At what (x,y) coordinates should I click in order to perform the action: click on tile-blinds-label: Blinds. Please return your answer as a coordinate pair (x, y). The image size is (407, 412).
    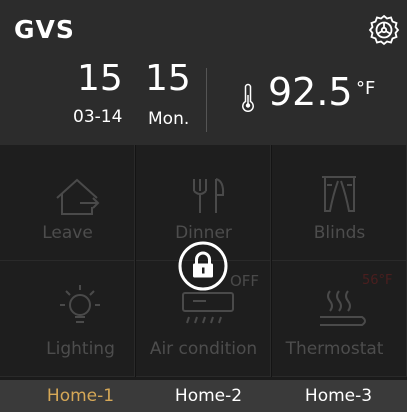
    Looking at the image, I should click on (339, 233).